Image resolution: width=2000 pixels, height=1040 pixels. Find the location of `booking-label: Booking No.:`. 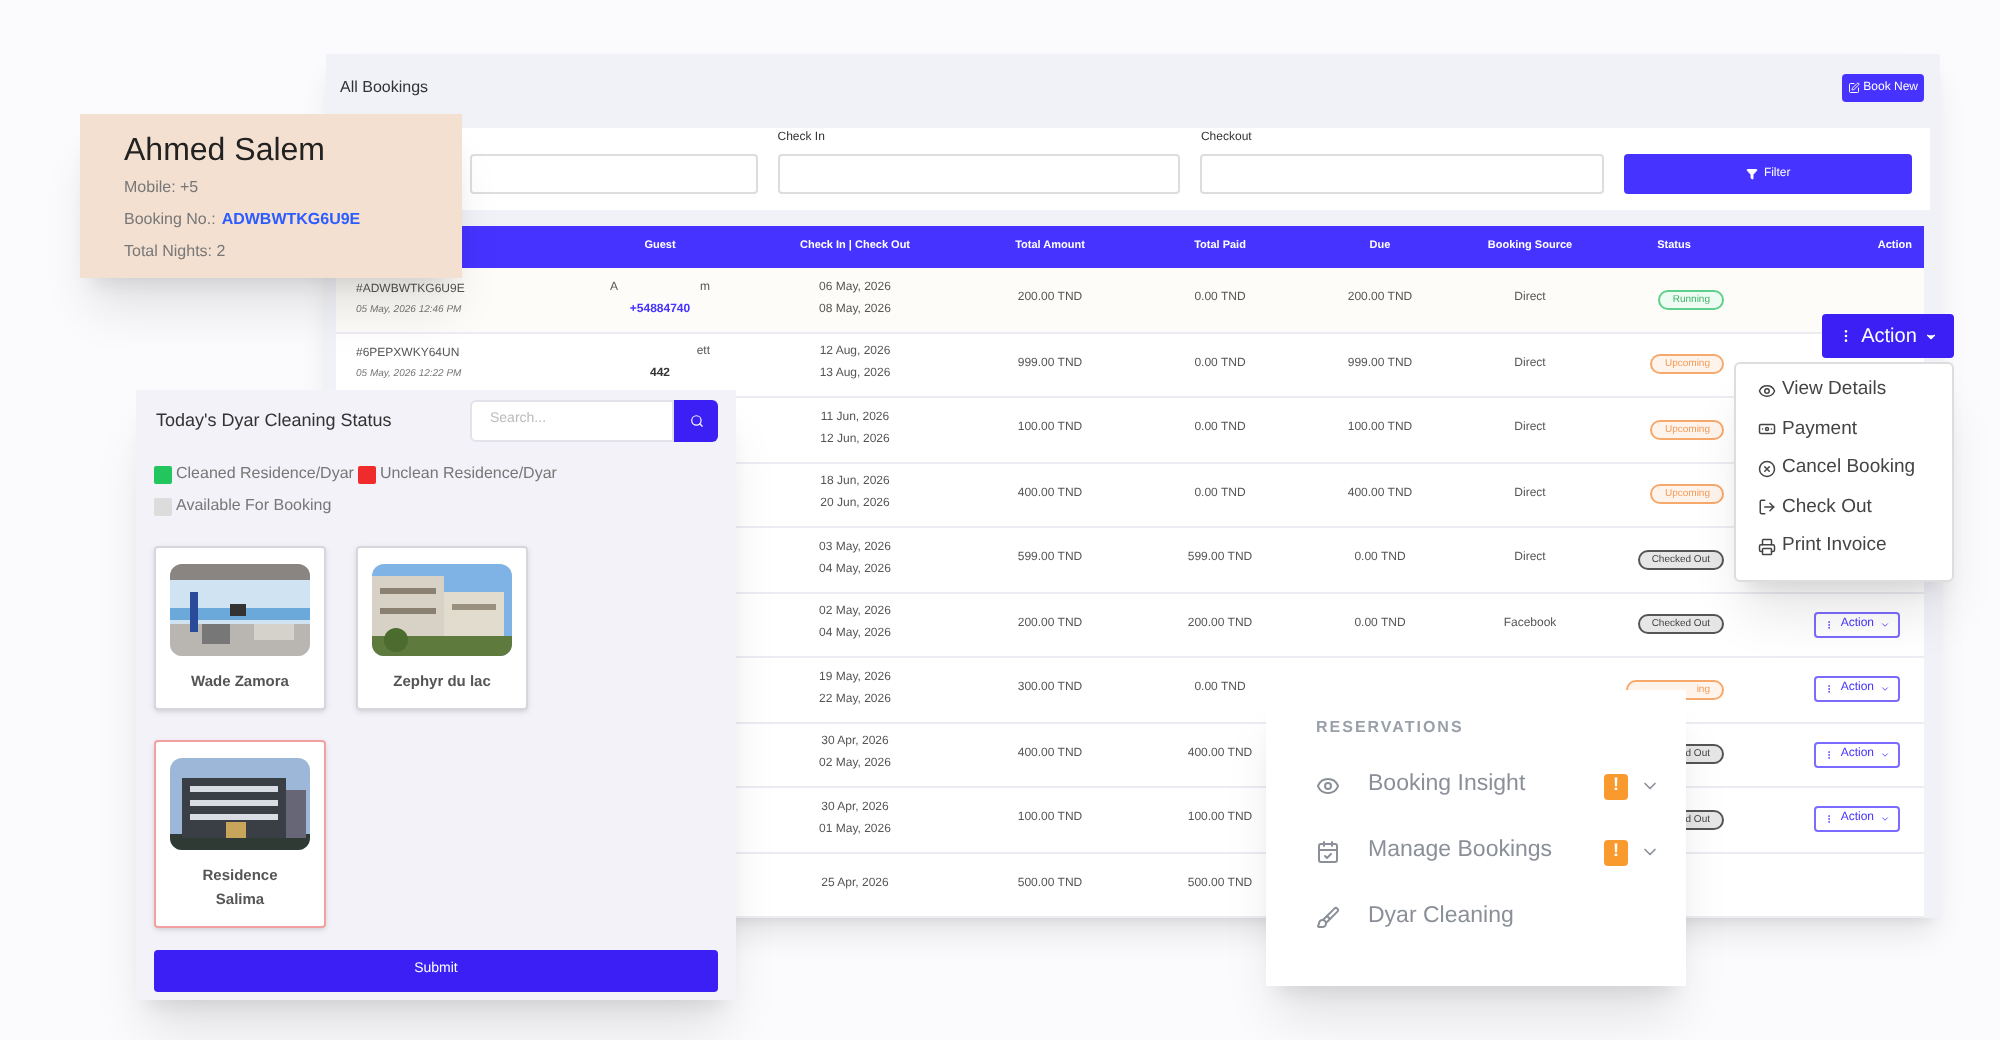

booking-label: Booking No.: is located at coordinates (170, 220).